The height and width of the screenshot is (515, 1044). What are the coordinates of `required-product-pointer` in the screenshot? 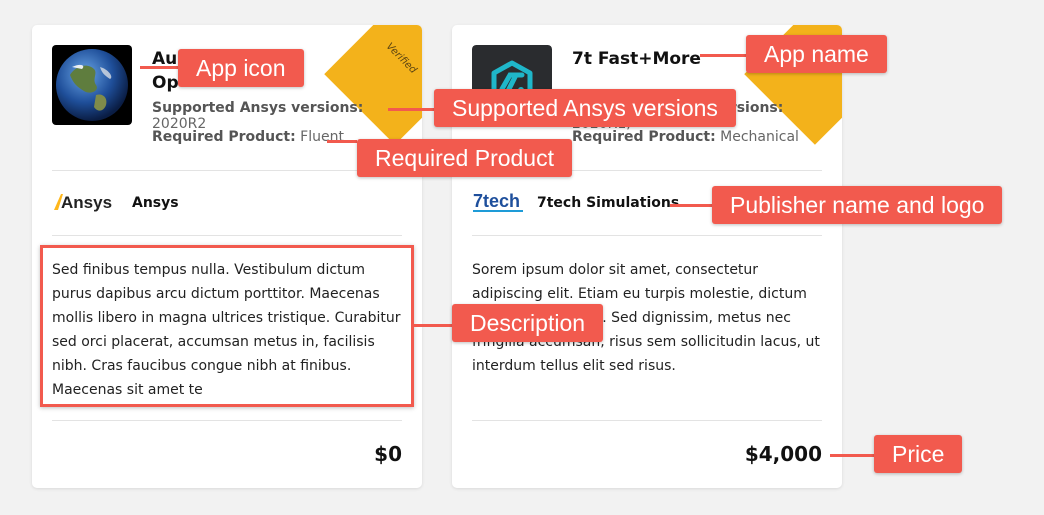 It's located at (342, 141).